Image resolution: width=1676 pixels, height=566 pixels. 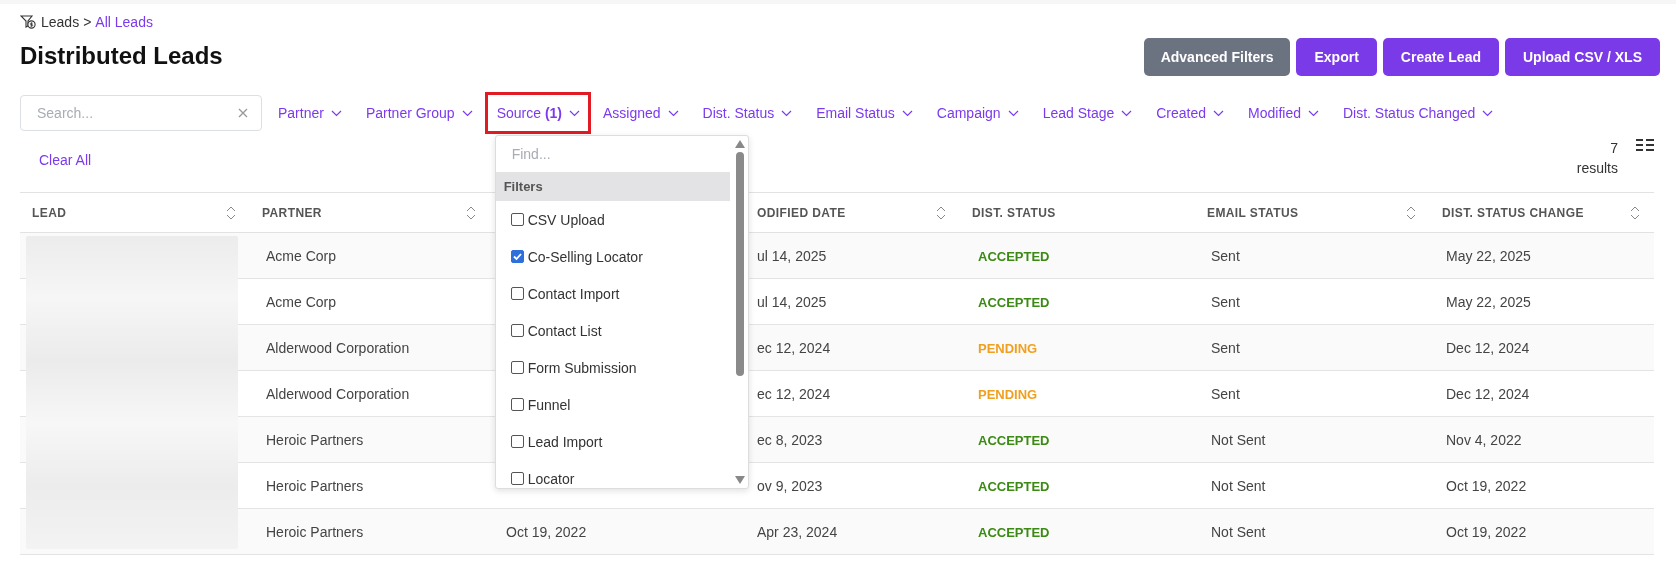 I want to click on funnel-dollar-icon, so click(x=28, y=22).